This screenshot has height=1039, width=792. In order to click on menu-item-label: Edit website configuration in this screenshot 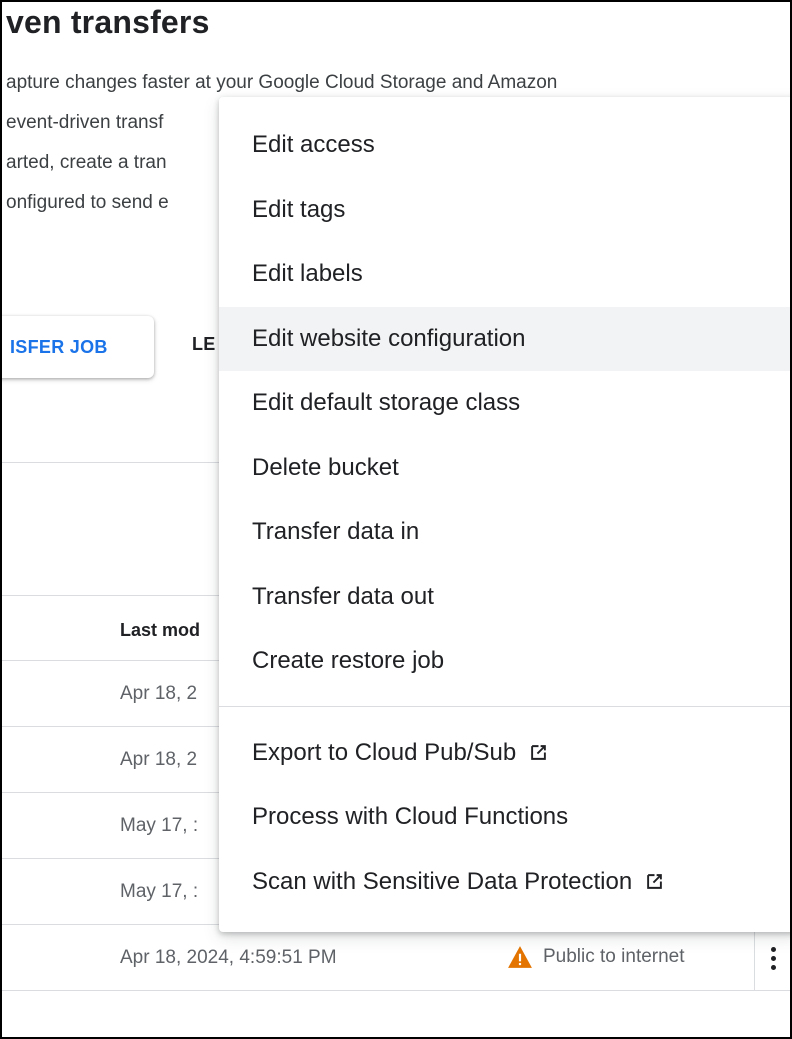, I will do `click(389, 338)`.